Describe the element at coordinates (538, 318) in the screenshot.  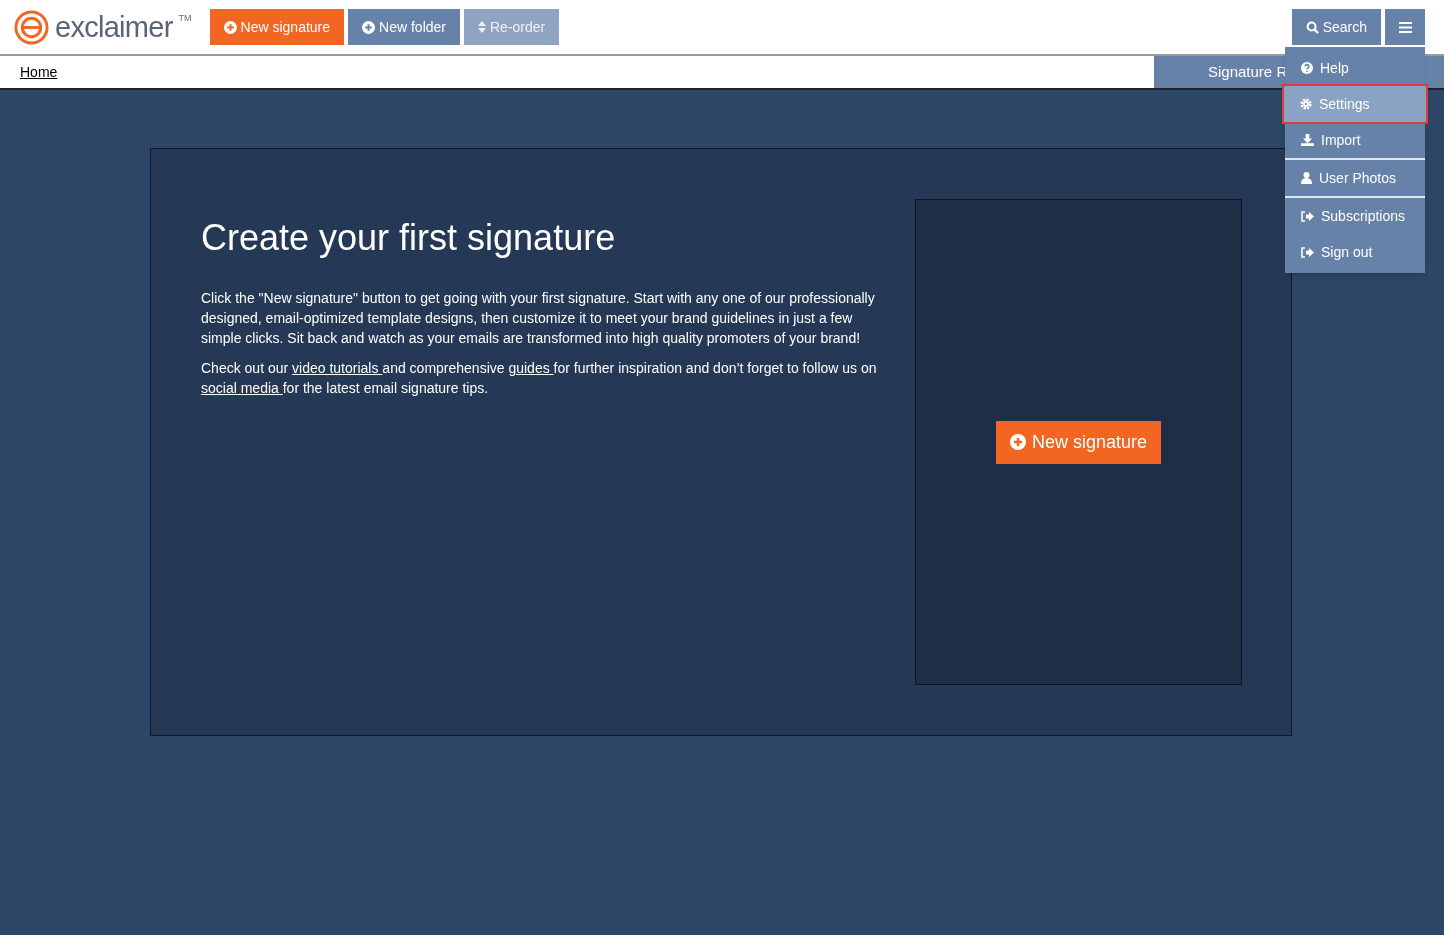
I see `intro-paragraph: Click the "New signature" button to get going with your first signature. Start with any one of our professionally designed, email-optimized template designs, then customize it to meet your brand guidelines in just a few simple clicks. Sit back and watch as your emails are transformed into high quality promoters of your brand!` at that location.